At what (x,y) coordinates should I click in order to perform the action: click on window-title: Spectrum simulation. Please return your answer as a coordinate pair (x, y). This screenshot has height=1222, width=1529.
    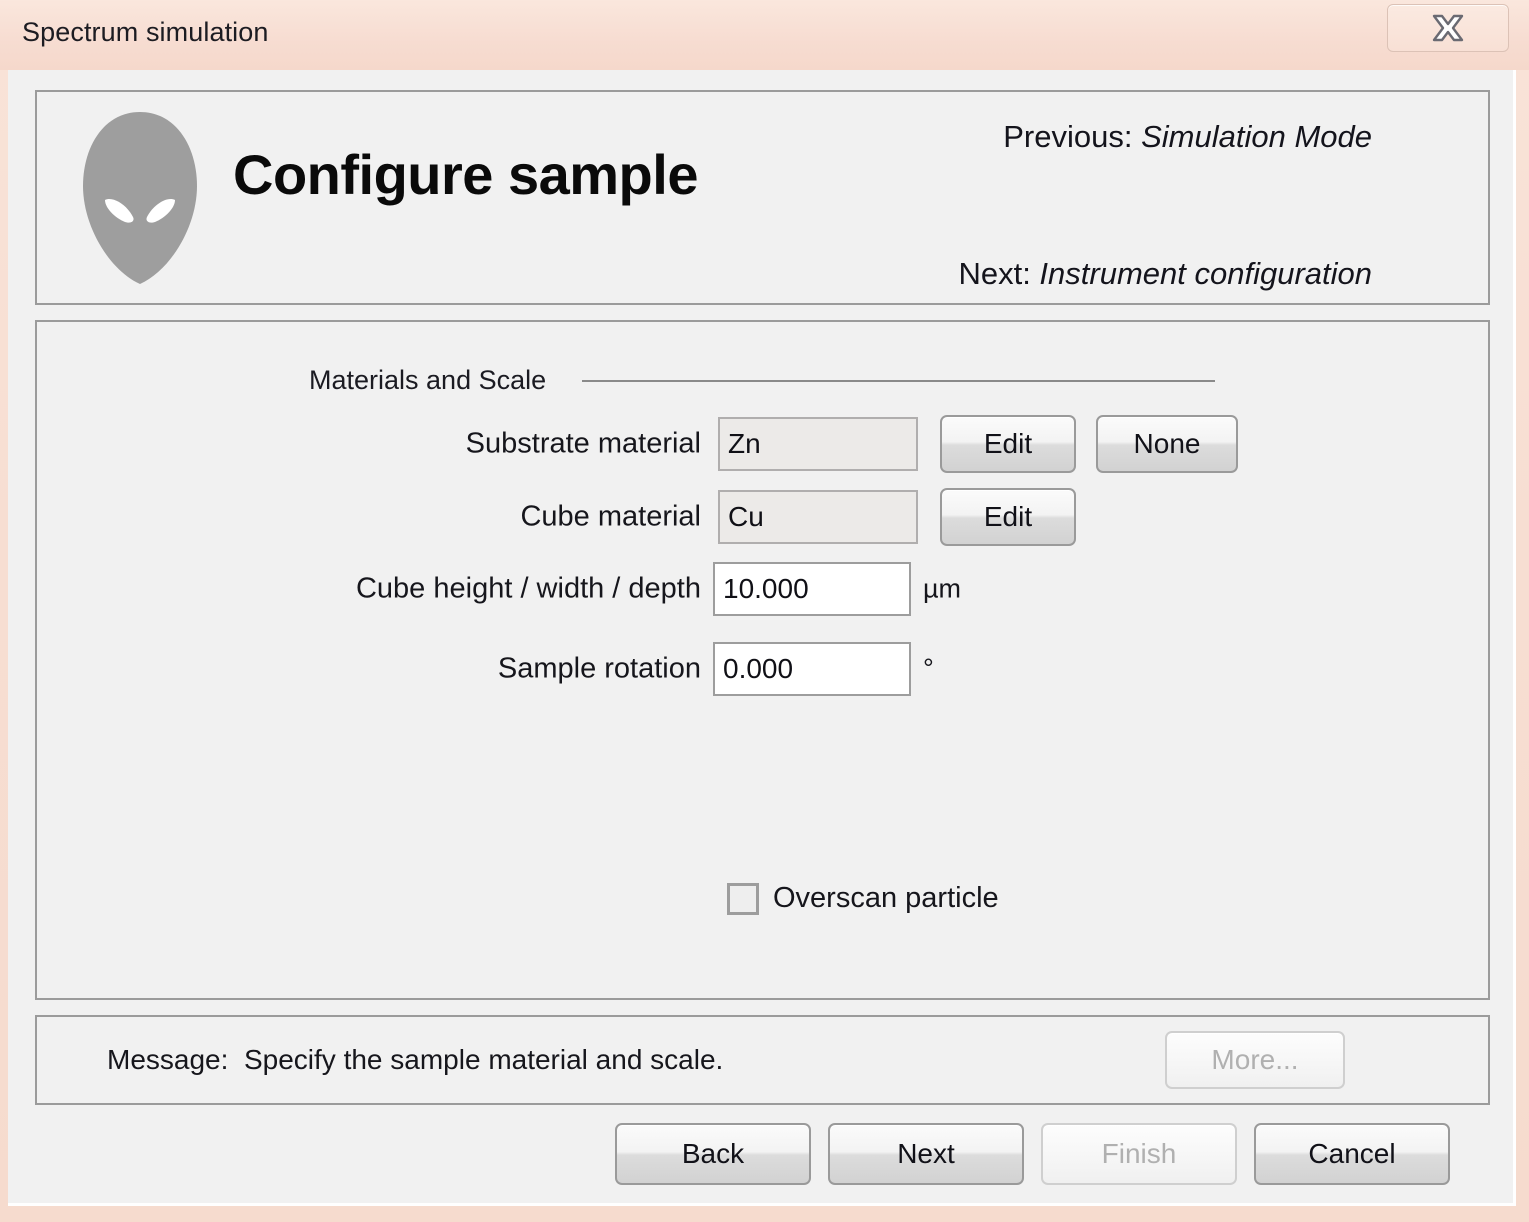
    Looking at the image, I should click on (145, 32).